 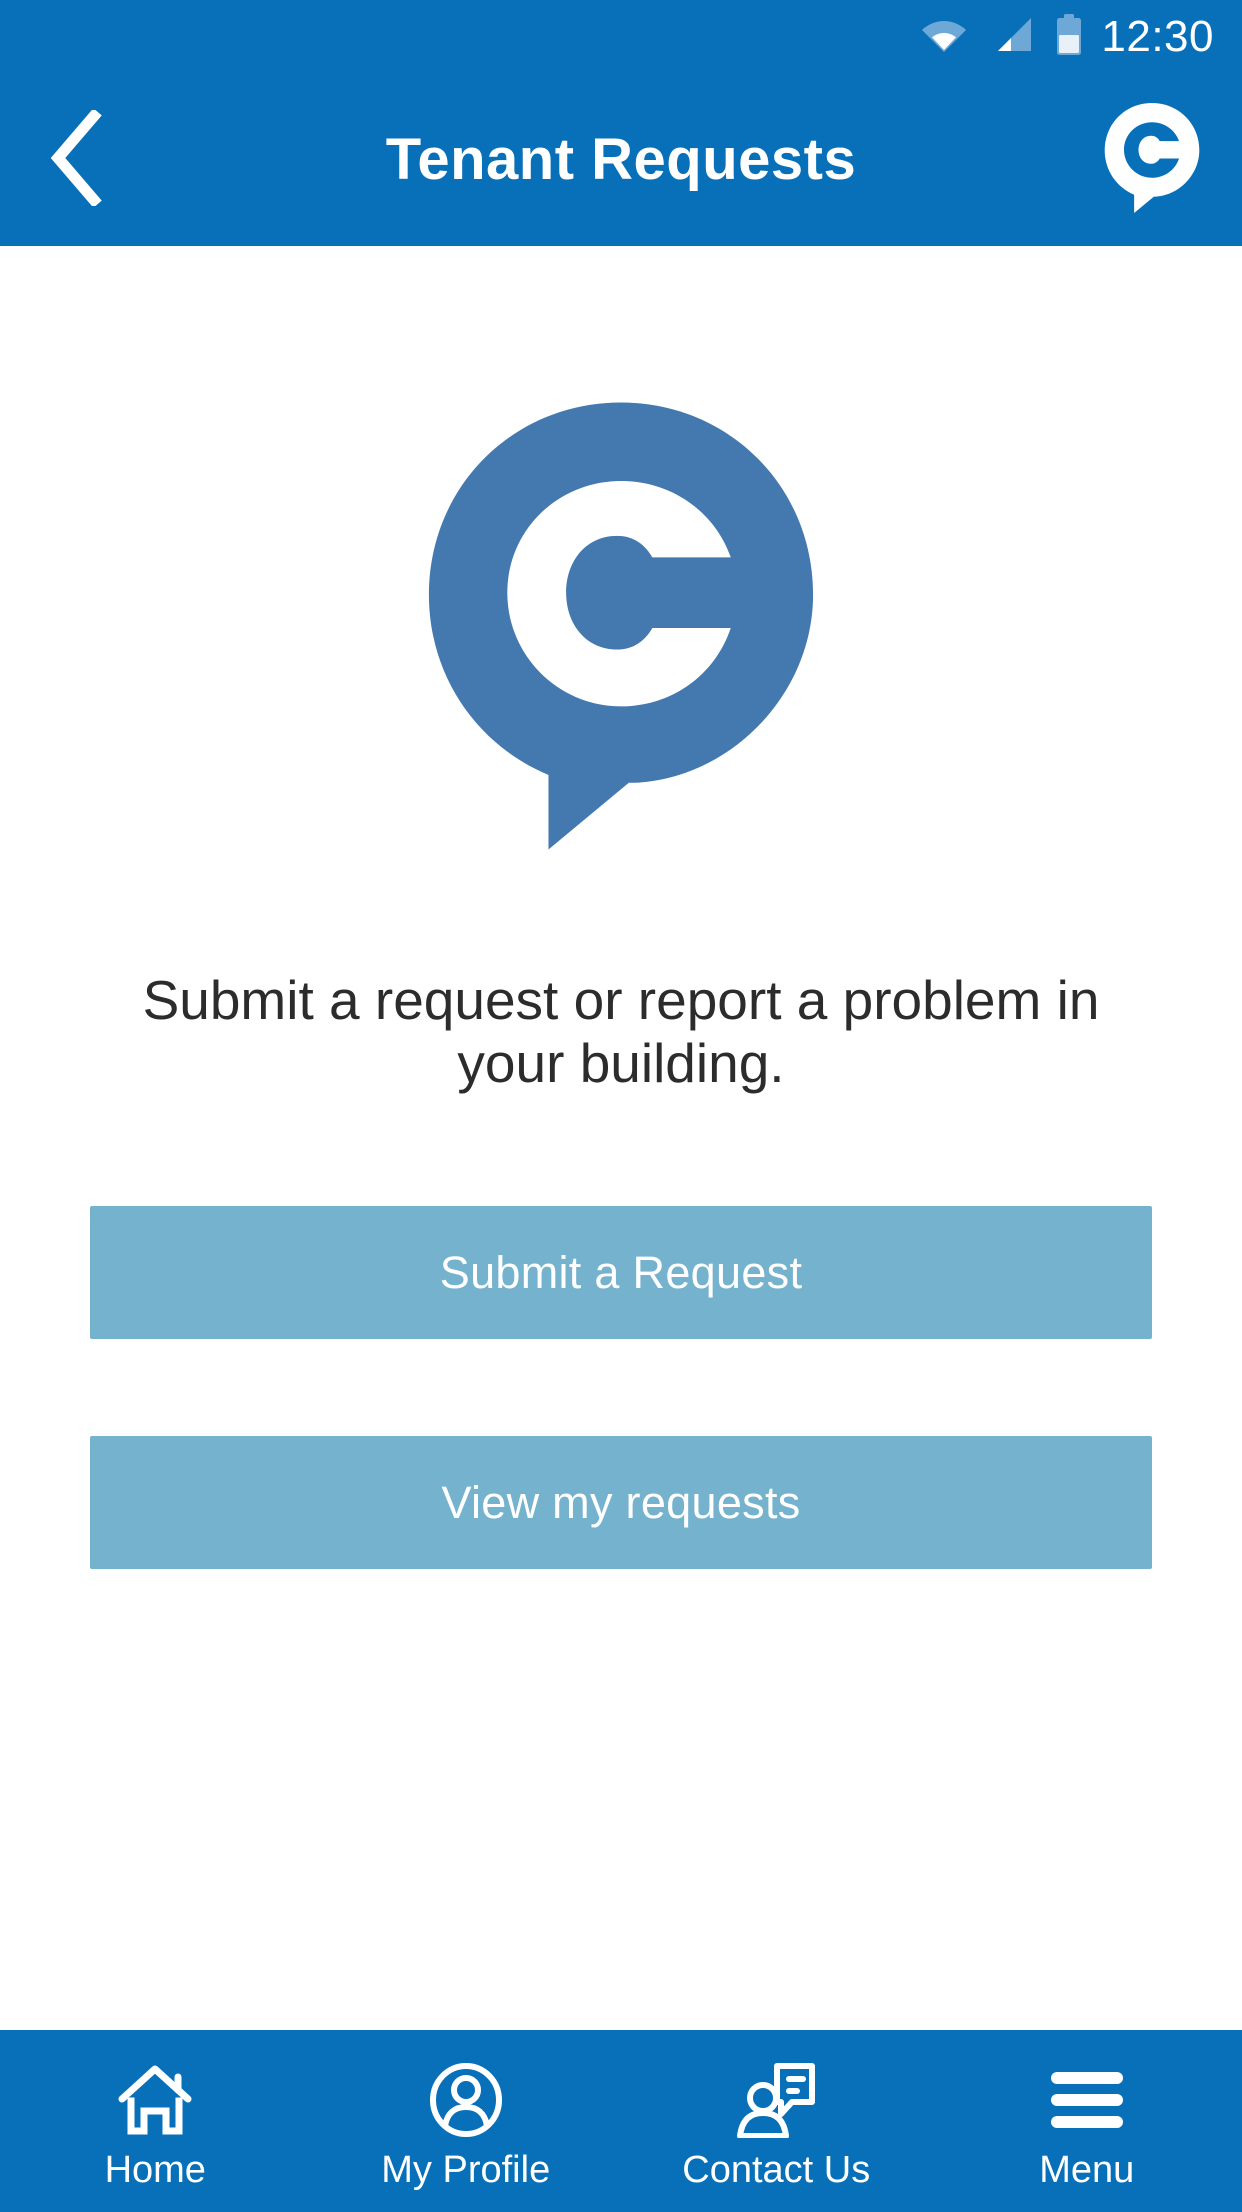 I want to click on status-bar-icons, so click(x=1002, y=37).